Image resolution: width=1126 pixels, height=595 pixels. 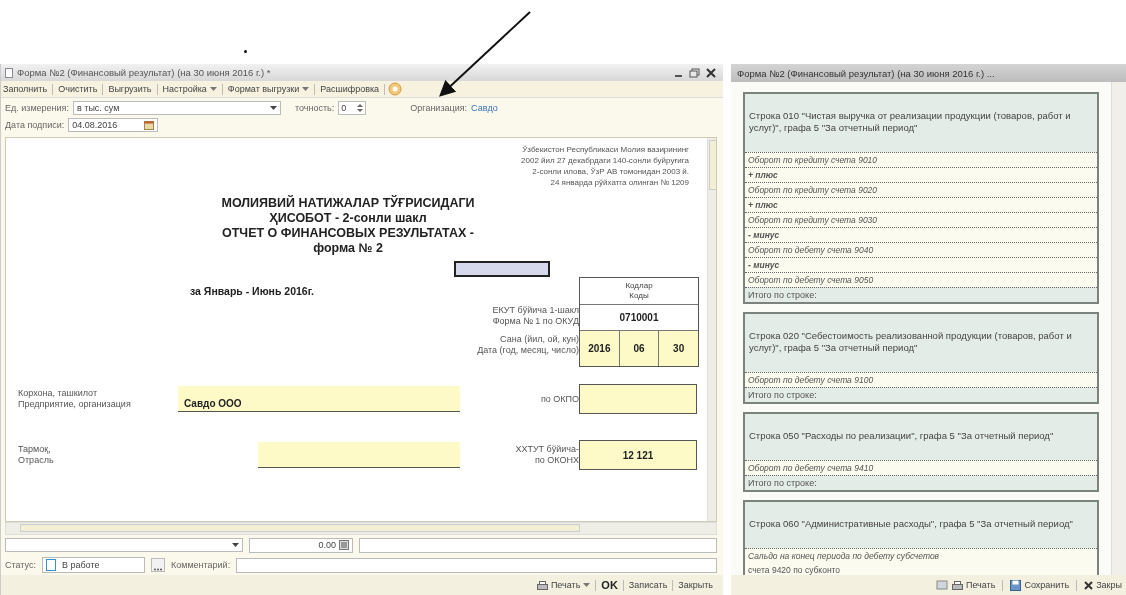 What do you see at coordinates (268, 89) in the screenshot?
I see `menu-button: Формат выгрузки` at bounding box center [268, 89].